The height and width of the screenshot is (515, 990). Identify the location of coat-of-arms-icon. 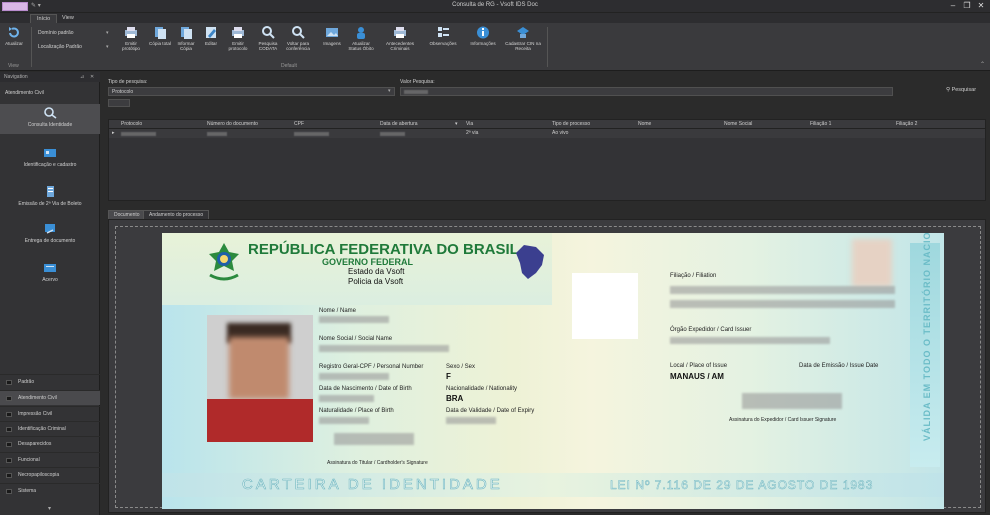
(224, 262).